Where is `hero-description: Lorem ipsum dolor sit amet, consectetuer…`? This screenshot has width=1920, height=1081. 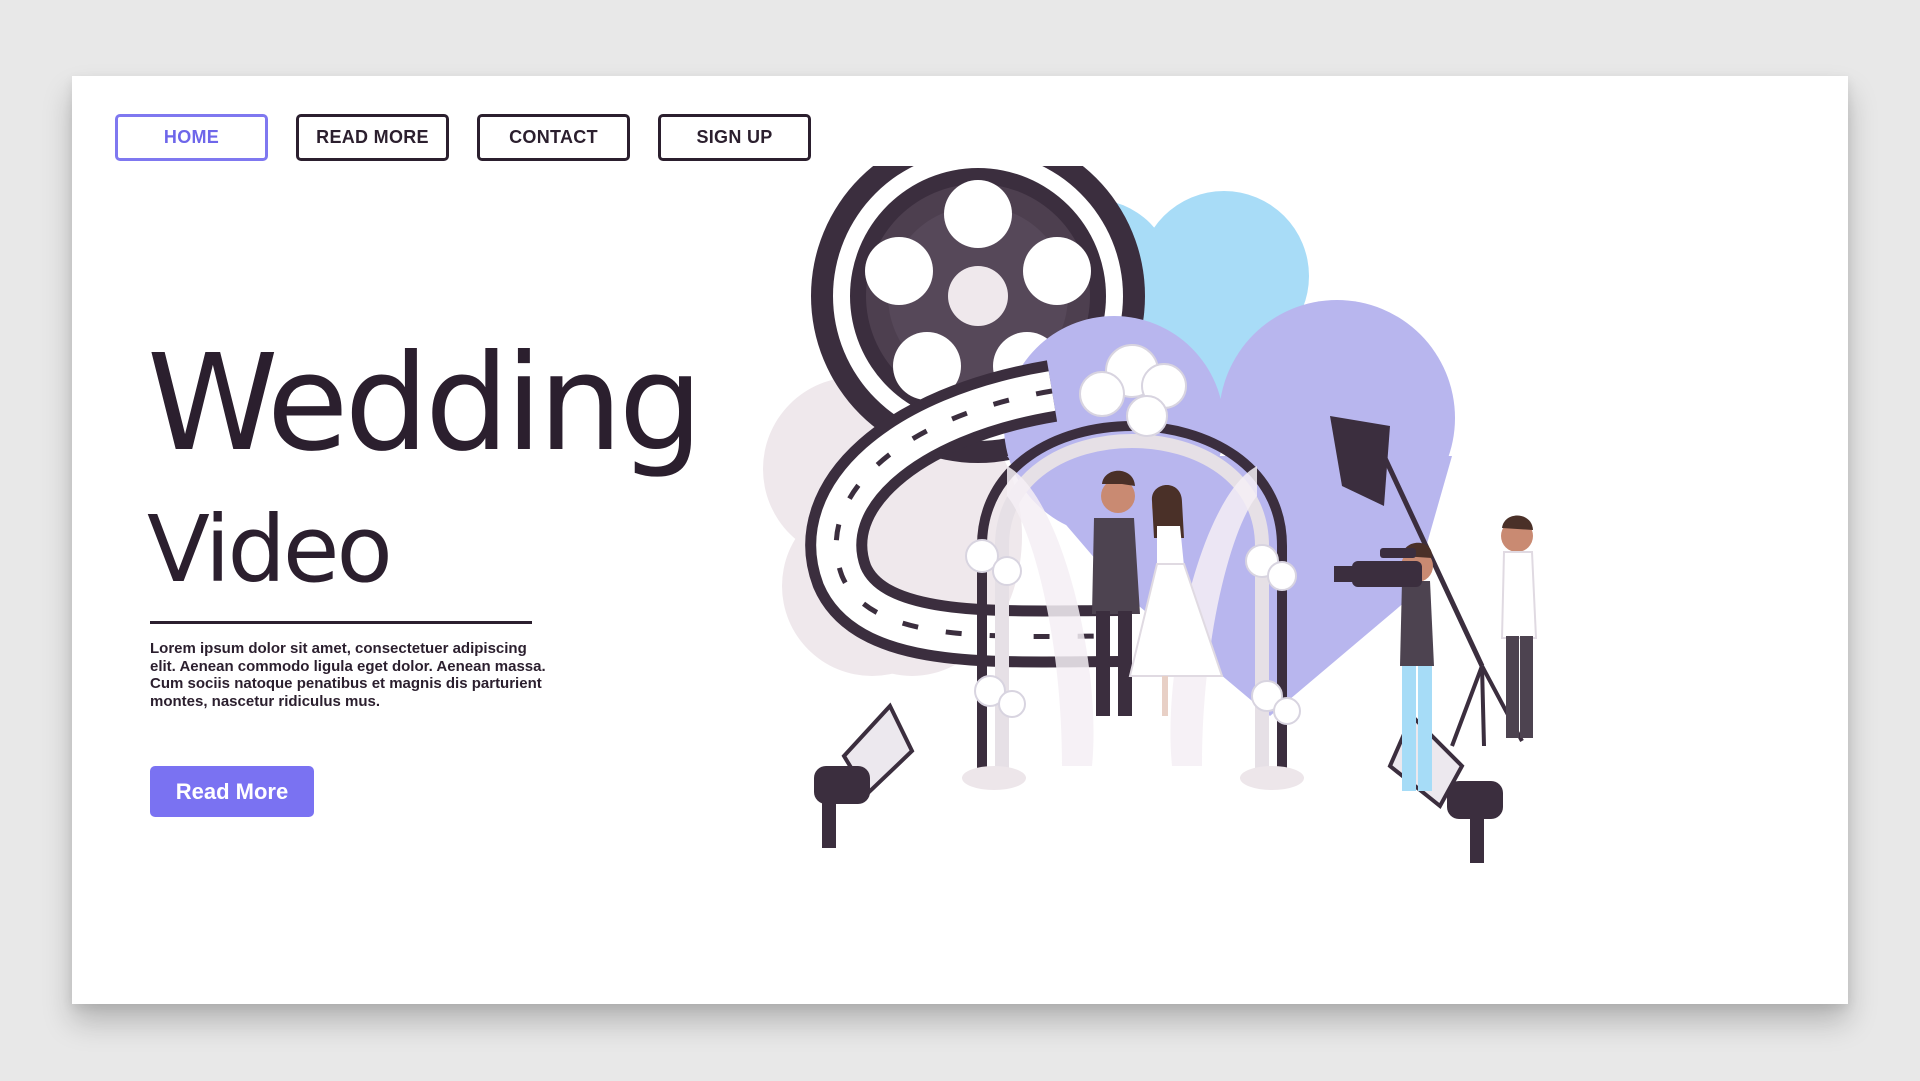 hero-description: Lorem ipsum dolor sit amet, consectetuer… is located at coordinates (348, 675).